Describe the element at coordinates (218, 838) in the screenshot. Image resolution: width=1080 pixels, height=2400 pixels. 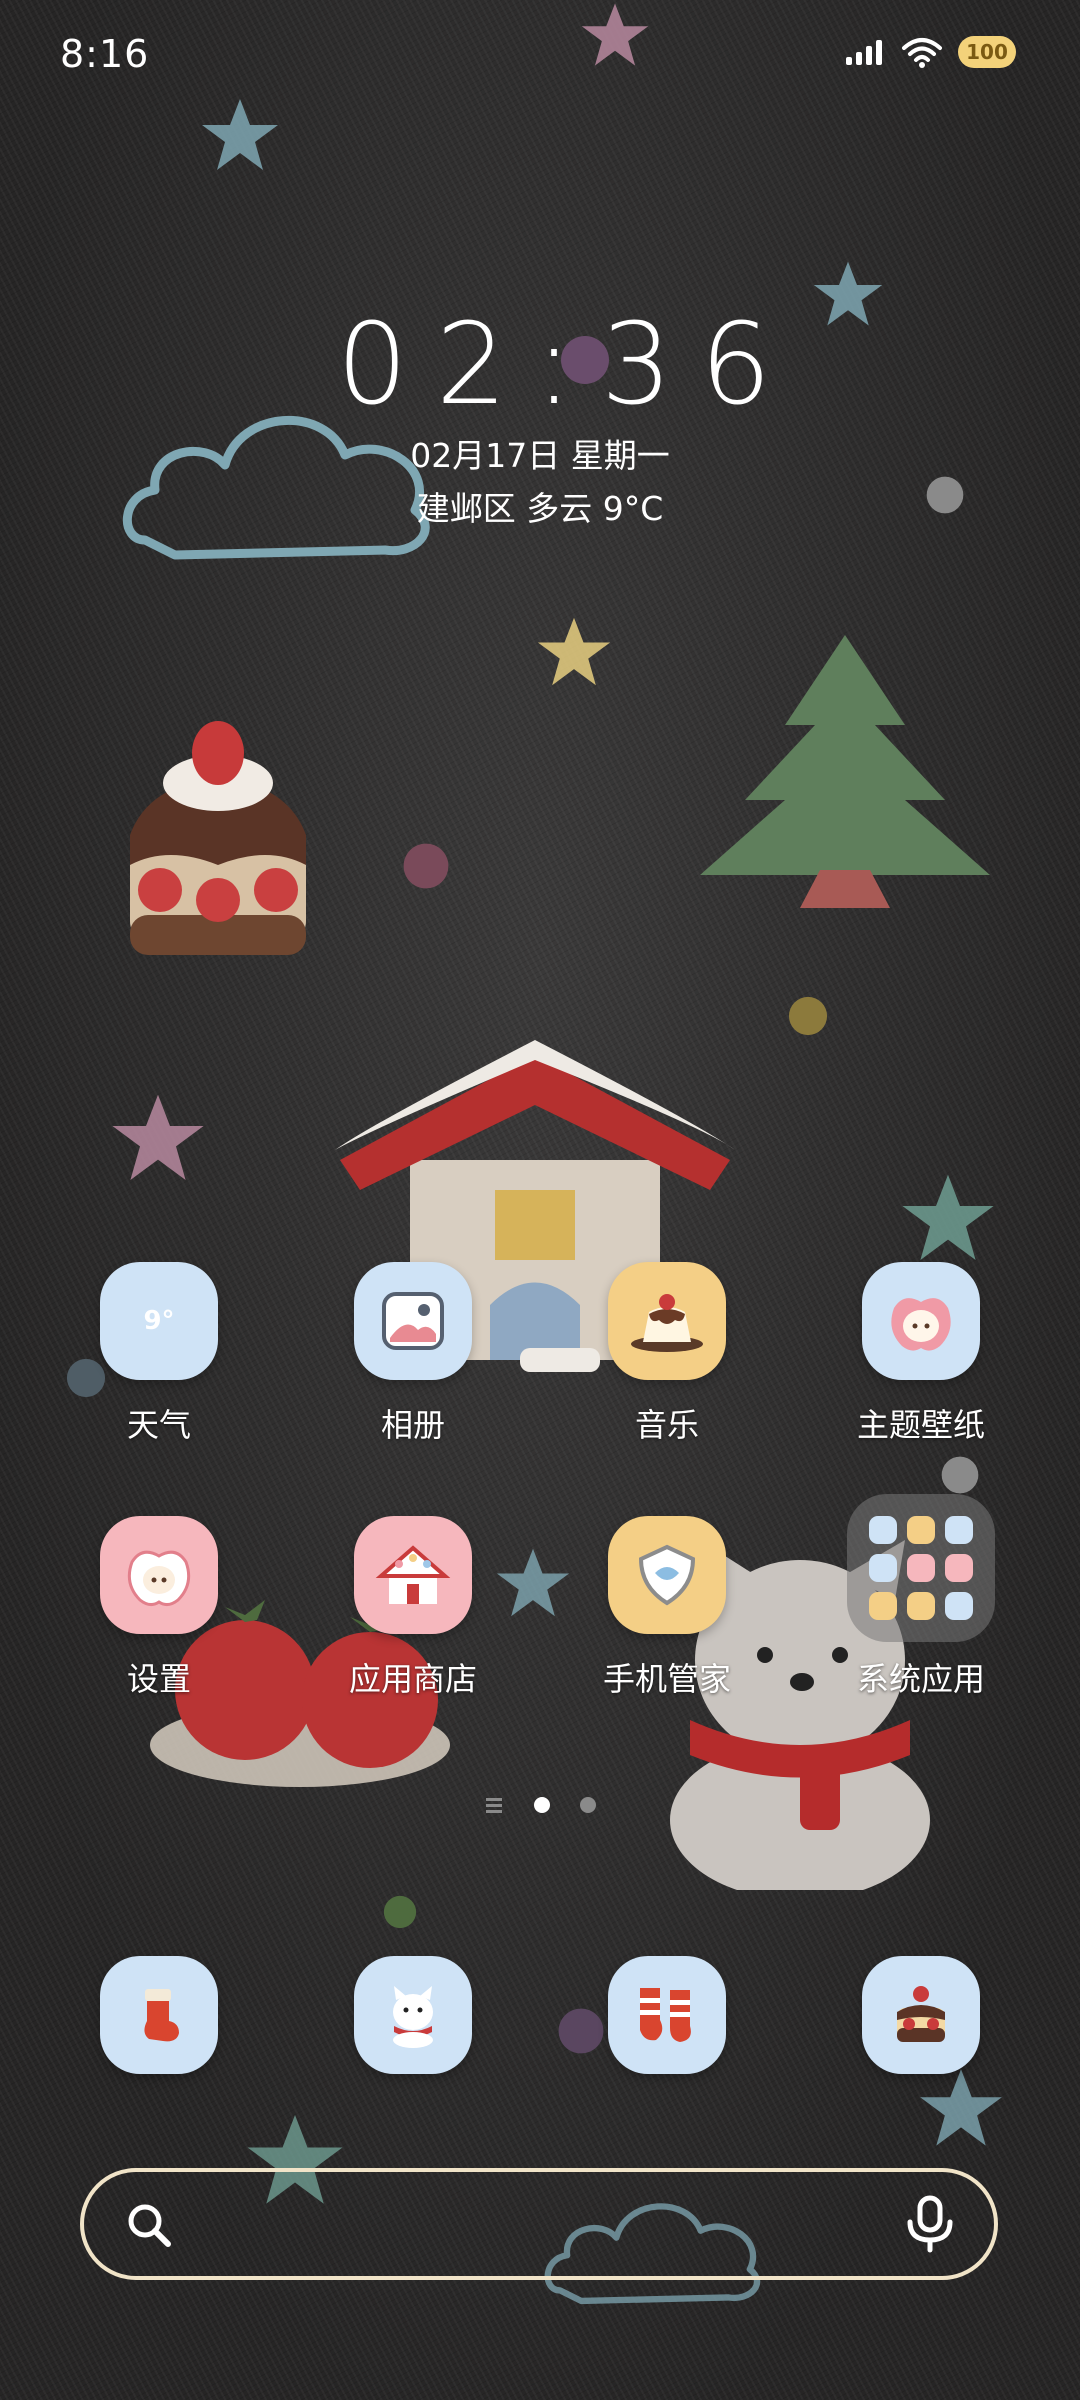
I see `cake-decoration` at that location.